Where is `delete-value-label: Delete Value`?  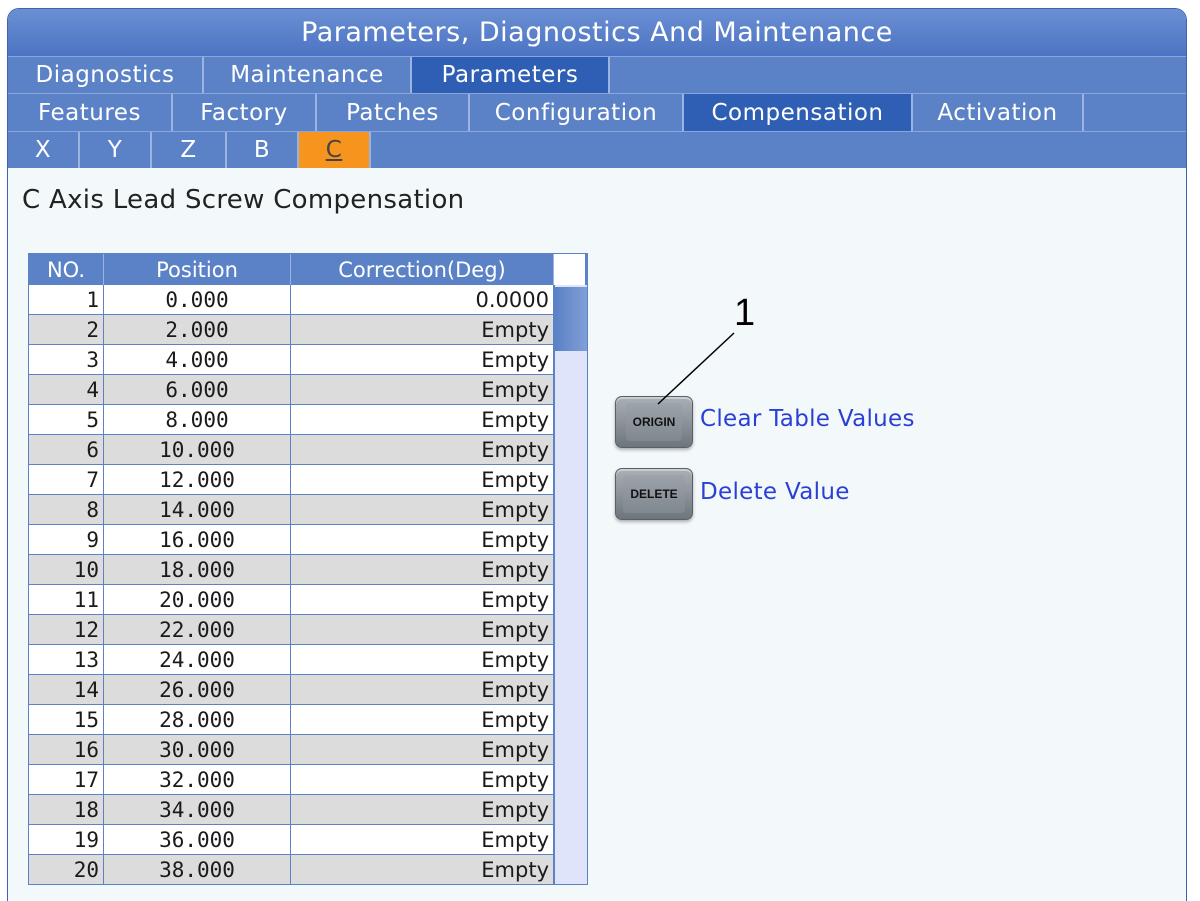 delete-value-label: Delete Value is located at coordinates (775, 492).